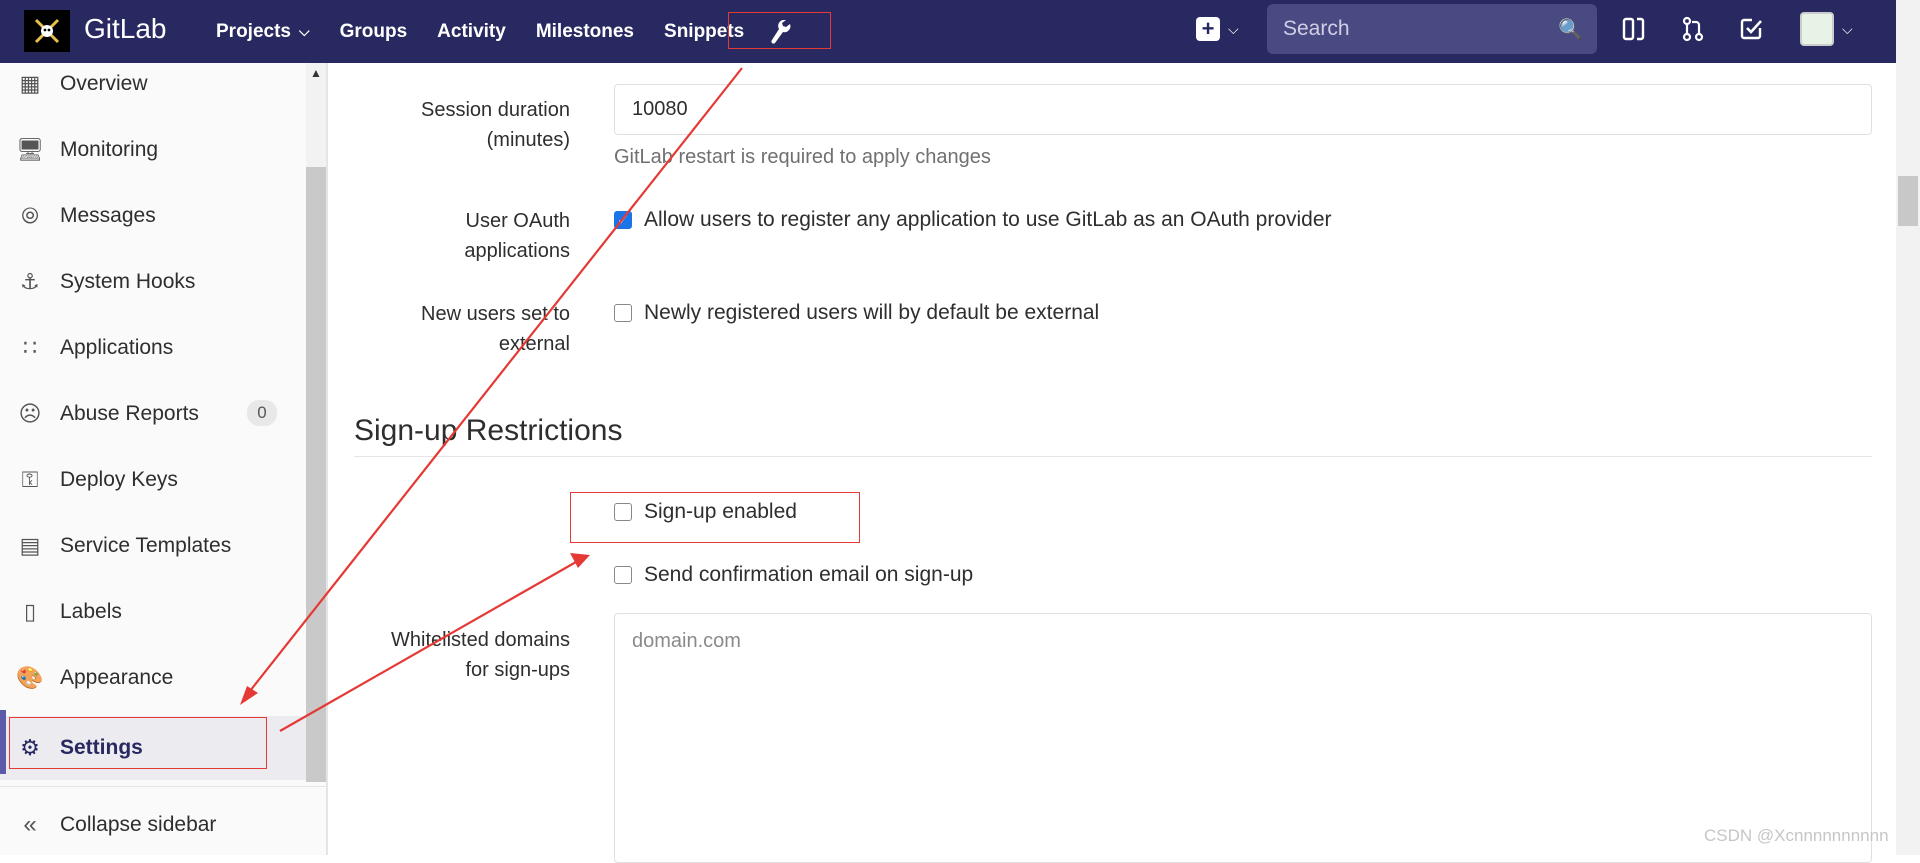  I want to click on issues-icon, so click(1634, 32).